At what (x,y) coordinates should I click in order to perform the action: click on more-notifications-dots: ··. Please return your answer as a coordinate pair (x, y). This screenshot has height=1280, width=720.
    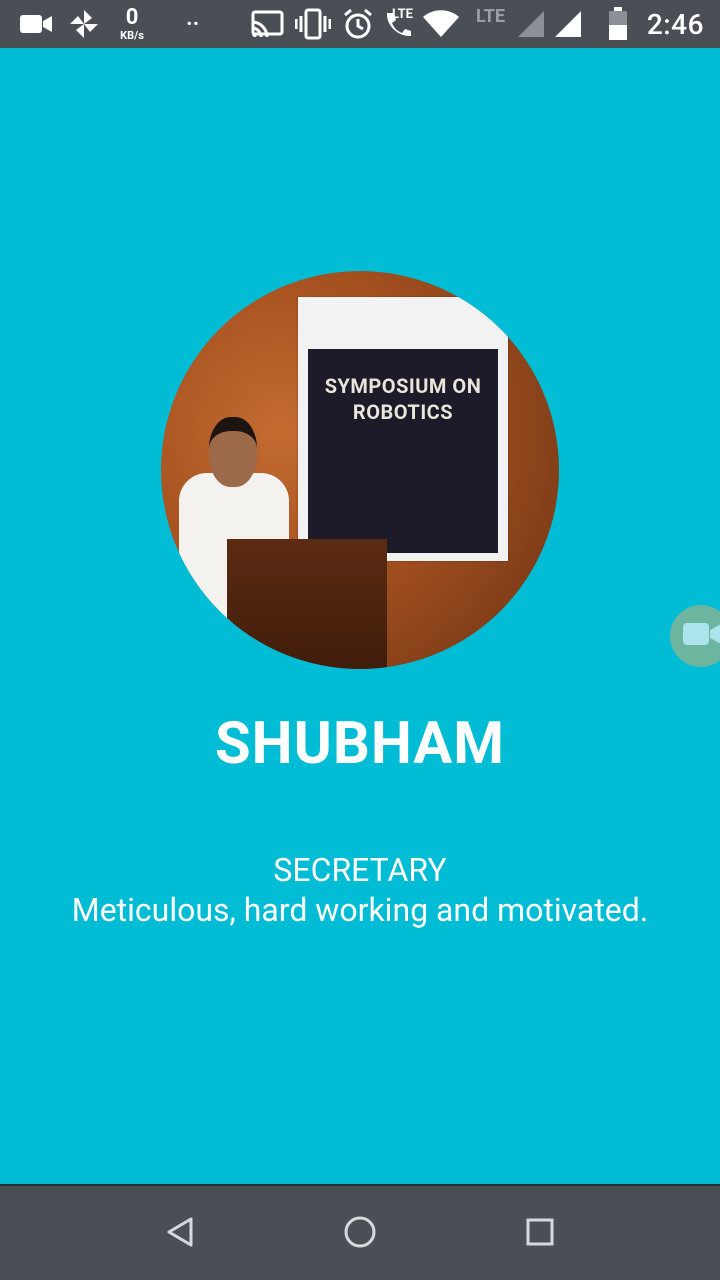
    Looking at the image, I should click on (193, 24).